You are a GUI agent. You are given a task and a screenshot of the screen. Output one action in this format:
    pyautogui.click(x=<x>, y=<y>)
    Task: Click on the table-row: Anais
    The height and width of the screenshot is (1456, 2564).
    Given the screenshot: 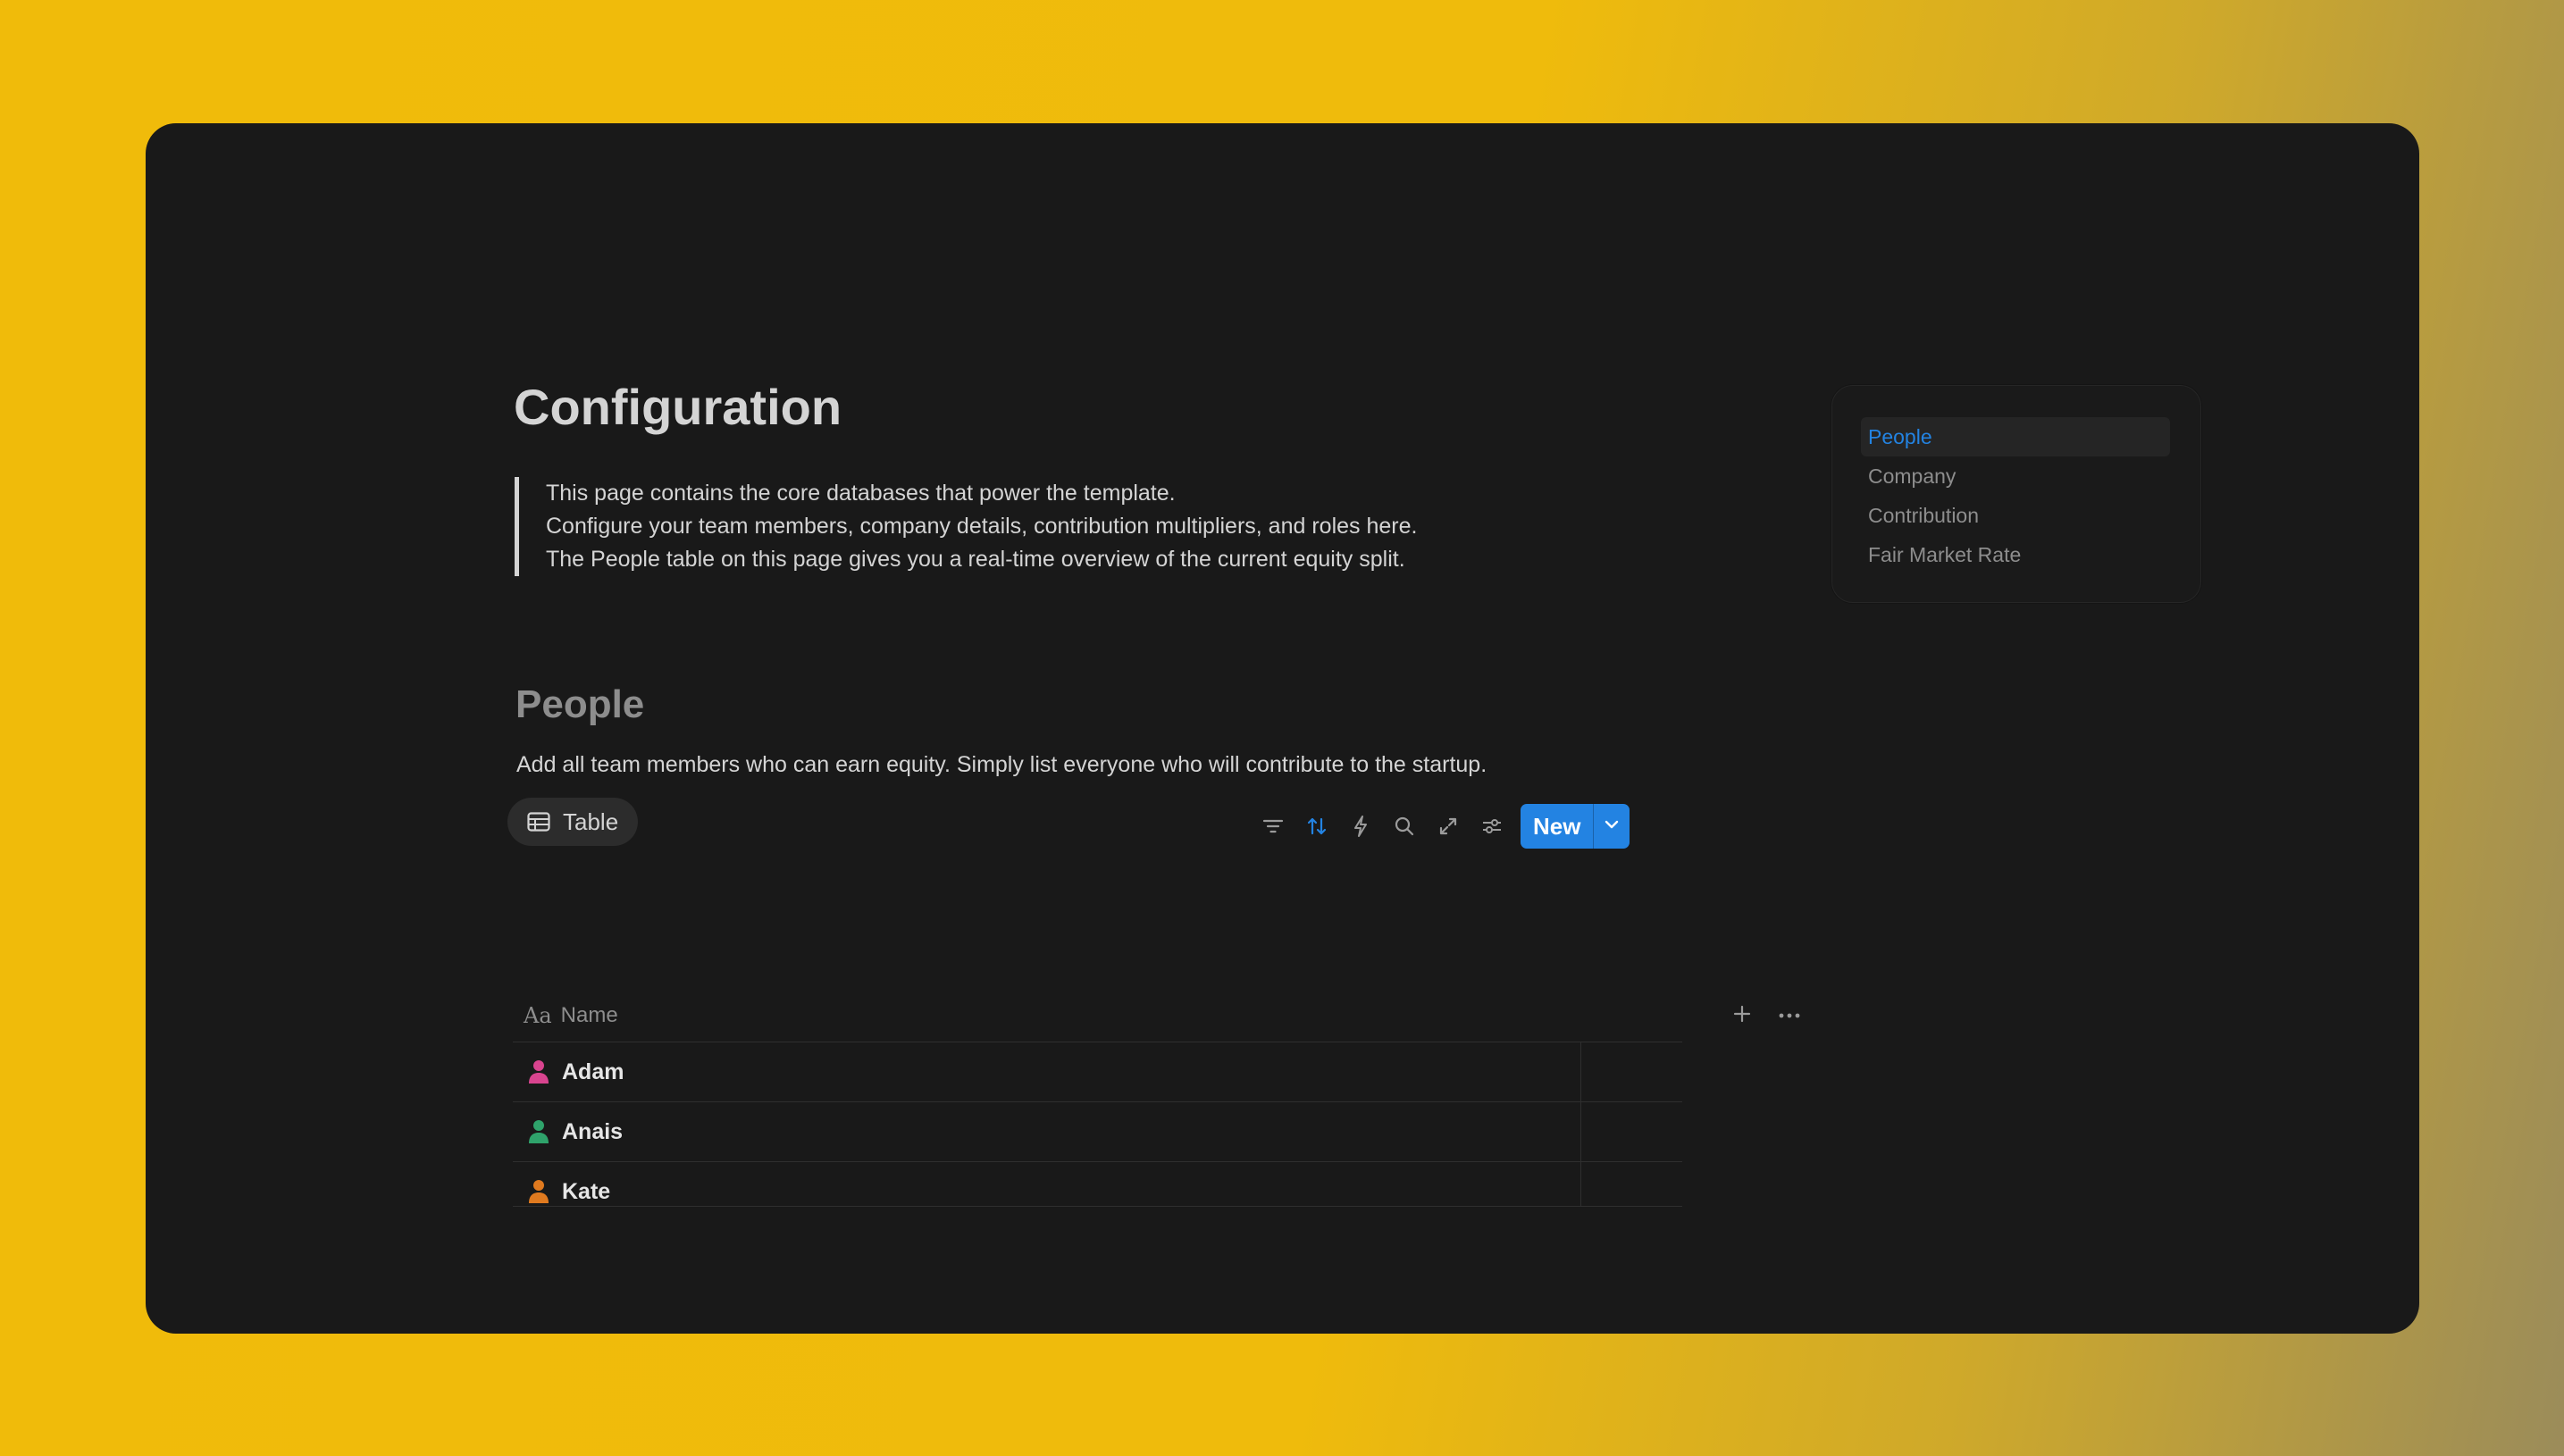 What is the action you would take?
    pyautogui.click(x=1098, y=1132)
    